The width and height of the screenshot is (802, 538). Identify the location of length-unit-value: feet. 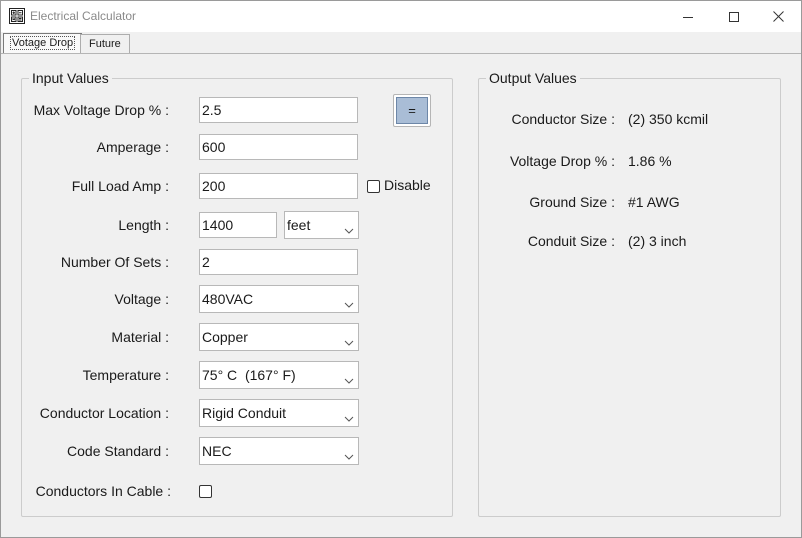
(299, 225).